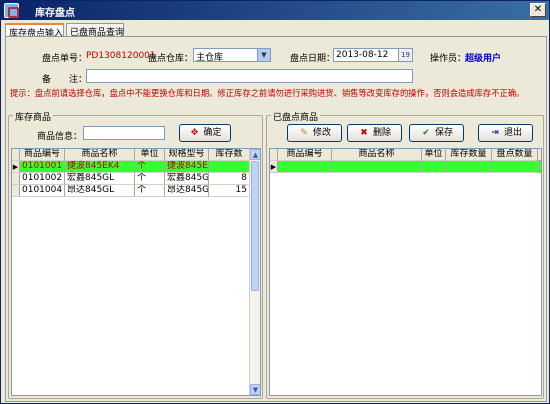 The height and width of the screenshot is (404, 550). Describe the element at coordinates (321, 133) in the screenshot. I see `edit-label: 修改` at that location.